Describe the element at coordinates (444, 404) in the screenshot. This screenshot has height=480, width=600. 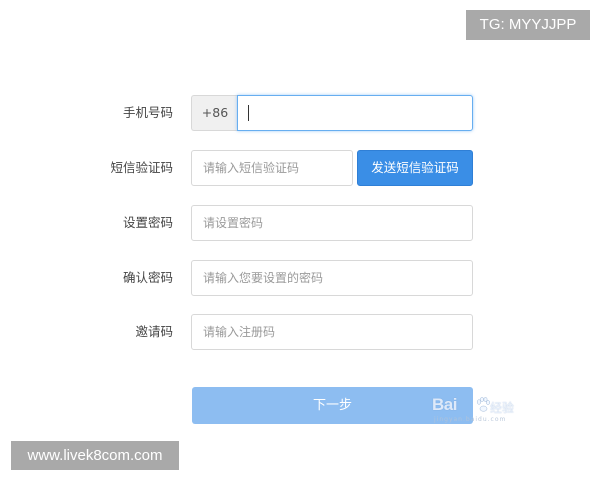
I see `watermark-brand: Bai` at that location.